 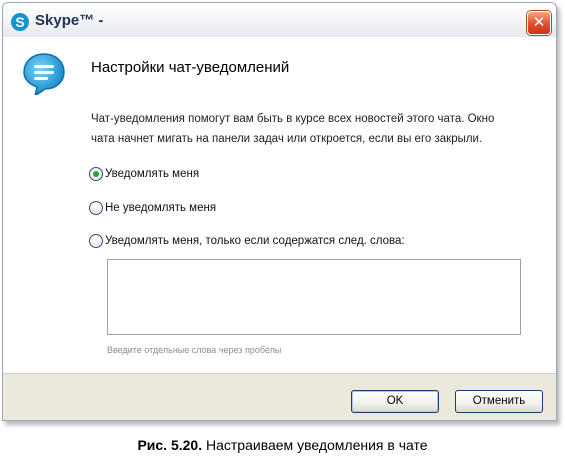 I want to click on title-bar: S Skype™ - ✕, so click(x=279, y=20).